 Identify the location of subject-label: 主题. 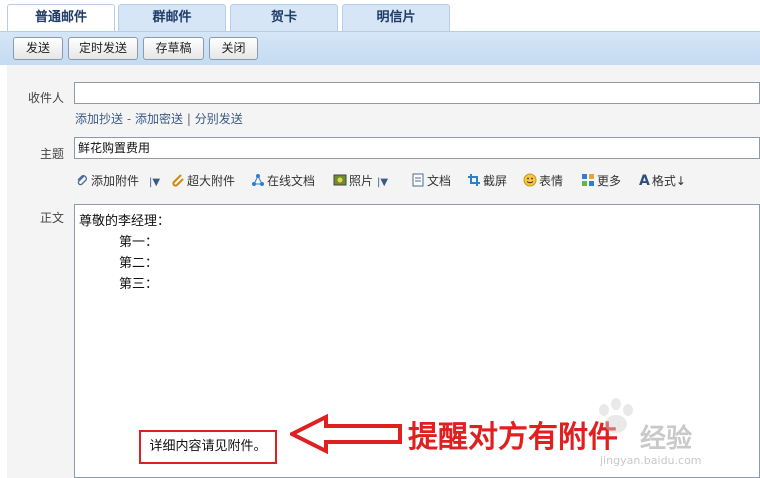
(51, 154).